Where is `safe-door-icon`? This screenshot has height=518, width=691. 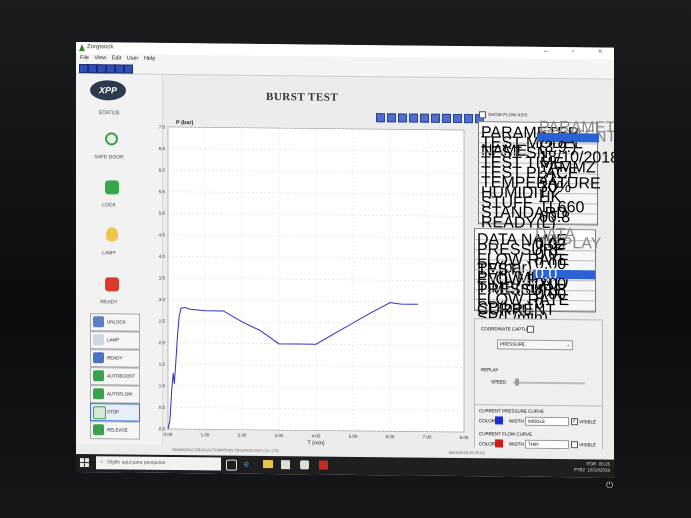 safe-door-icon is located at coordinates (111, 139).